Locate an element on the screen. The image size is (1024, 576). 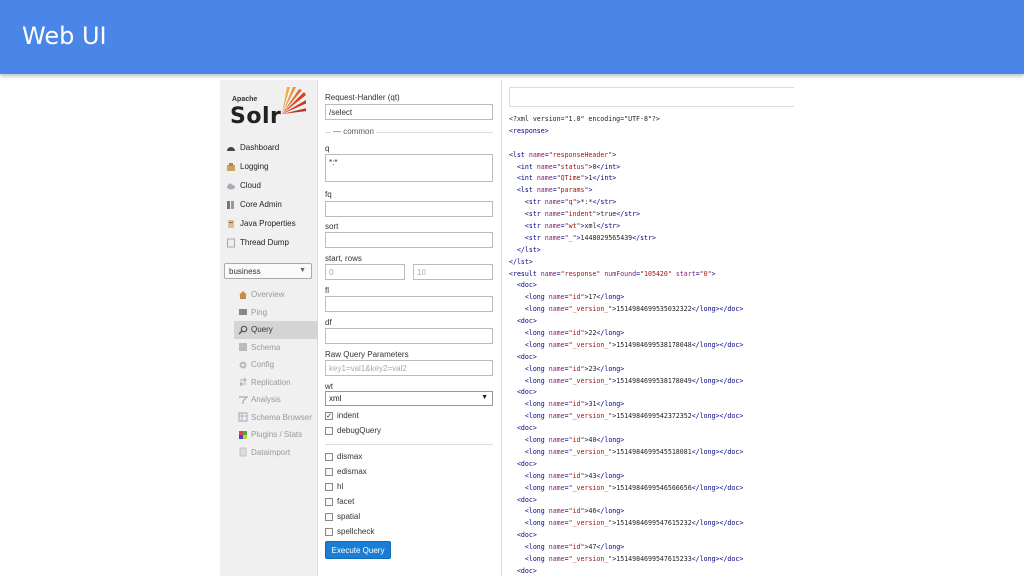
spatial-option: spatial is located at coordinates (342, 516).